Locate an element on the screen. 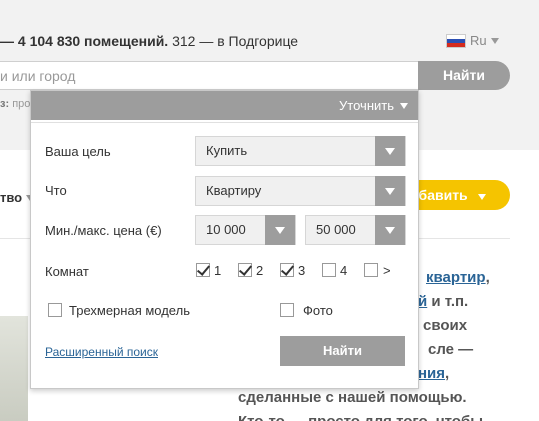  search-hint: з: про is located at coordinates (15, 104).